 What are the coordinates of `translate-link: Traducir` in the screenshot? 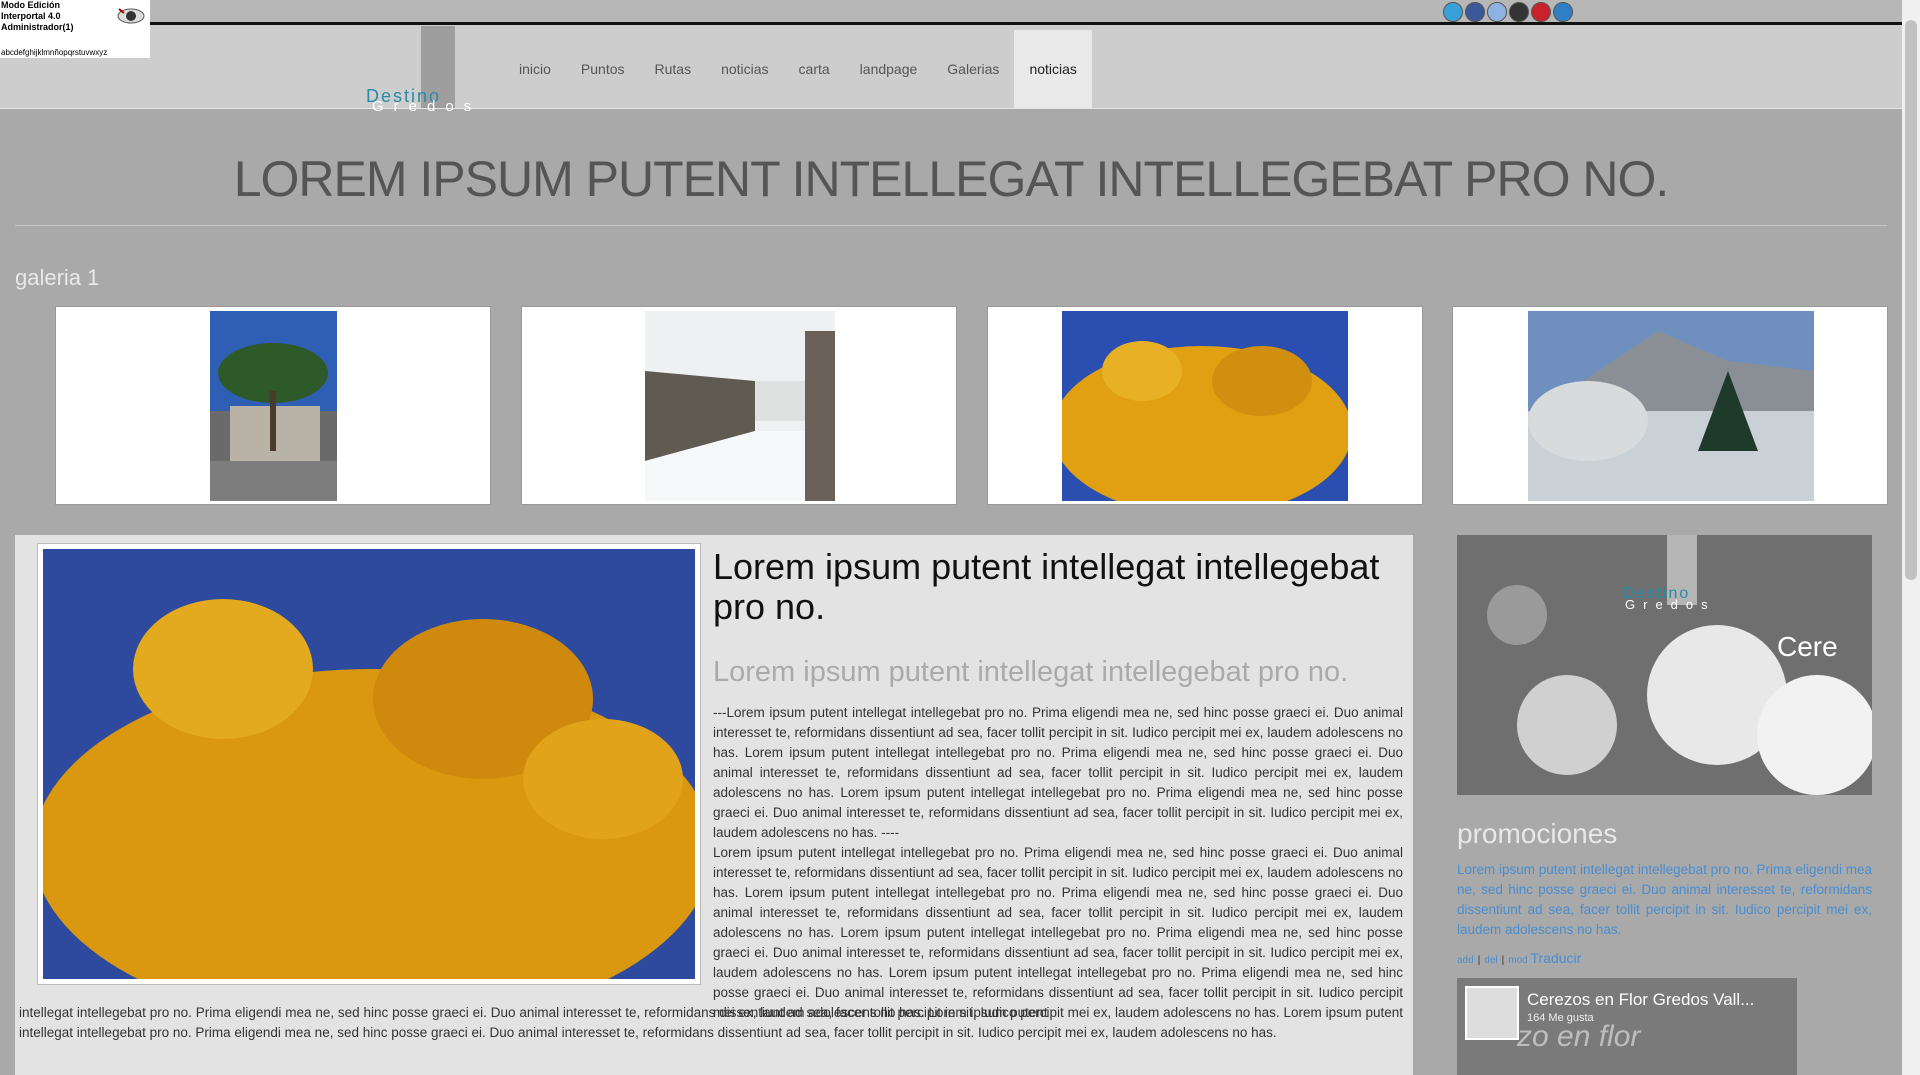 It's located at (1556, 958).